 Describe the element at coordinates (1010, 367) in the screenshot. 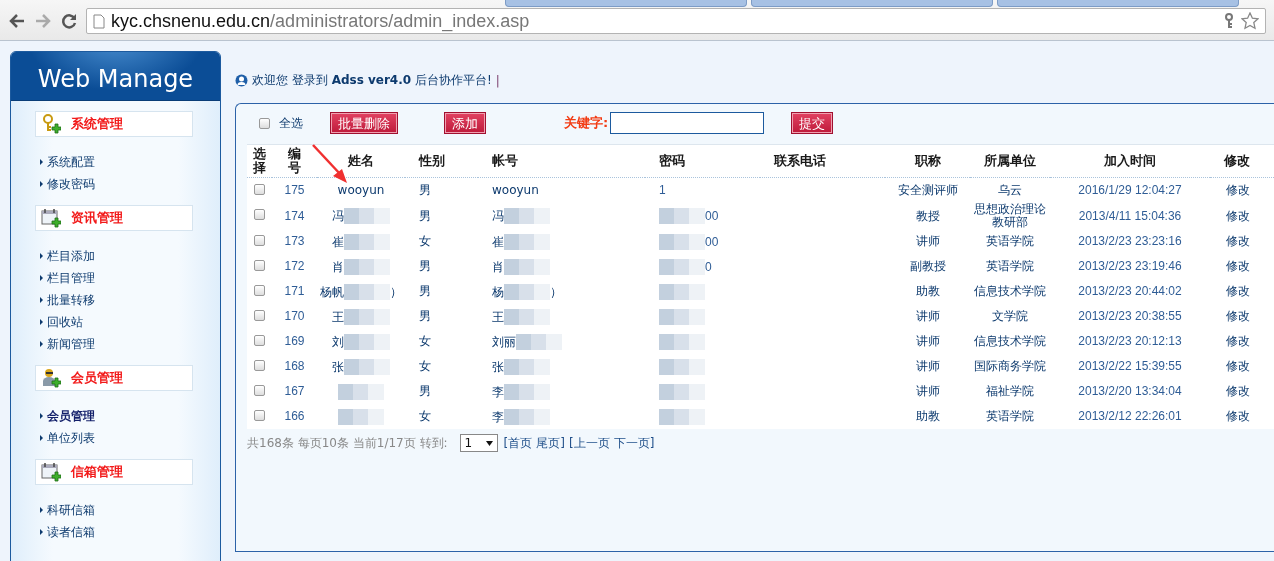

I see `table-cell-text: 国际商务学院` at that location.